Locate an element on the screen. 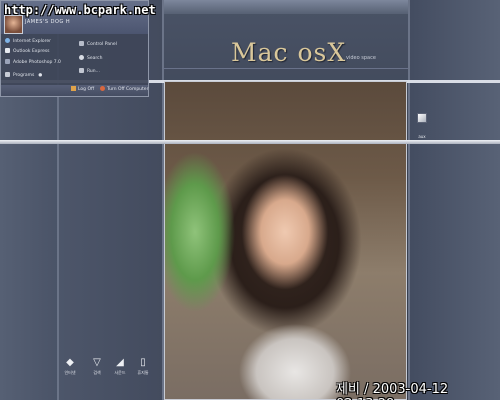 This screenshot has width=500, height=400. dock-item-label: 인터넷 is located at coordinates (70, 372).